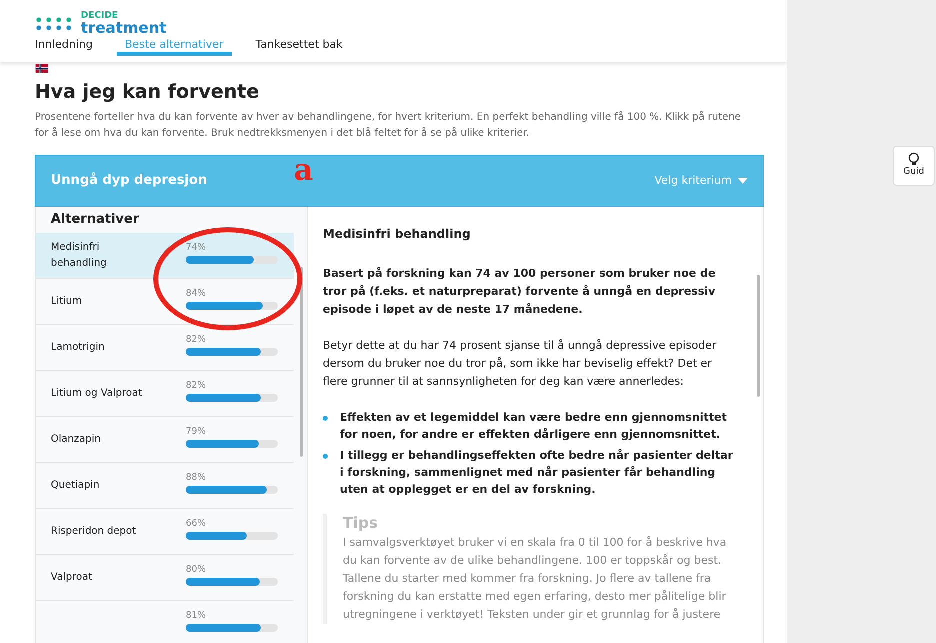  What do you see at coordinates (97, 393) in the screenshot?
I see `alternative-name: Litium og Valproat` at bounding box center [97, 393].